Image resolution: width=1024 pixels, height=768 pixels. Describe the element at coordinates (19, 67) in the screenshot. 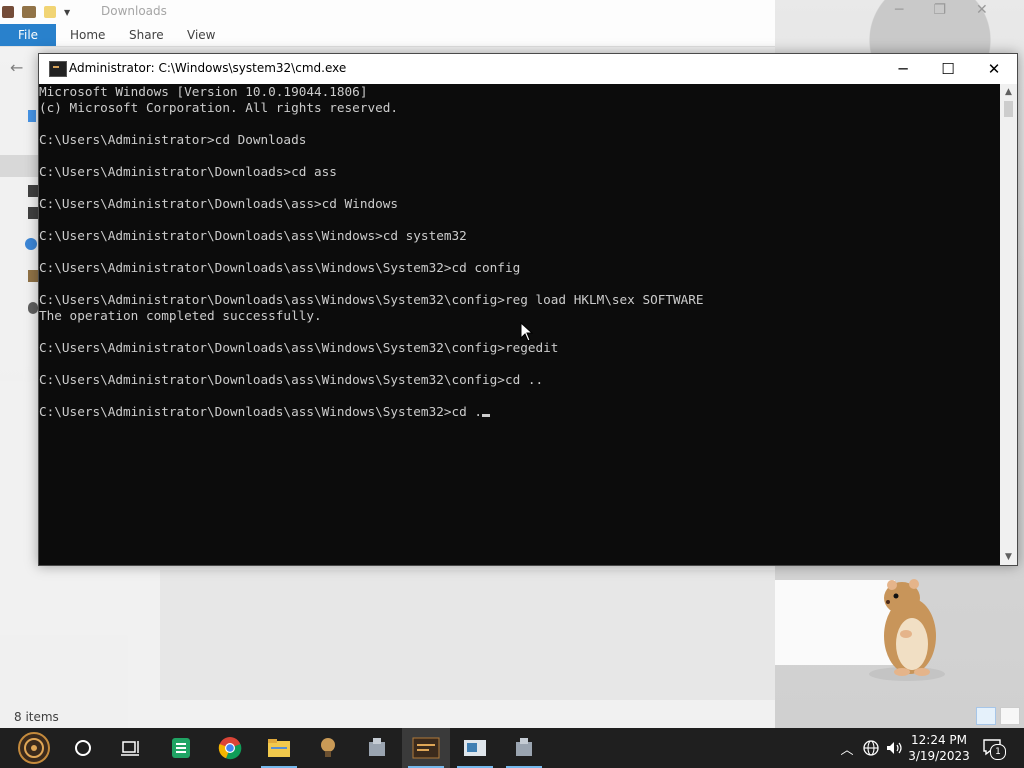

I see `back-arrow-icon: ←` at that location.